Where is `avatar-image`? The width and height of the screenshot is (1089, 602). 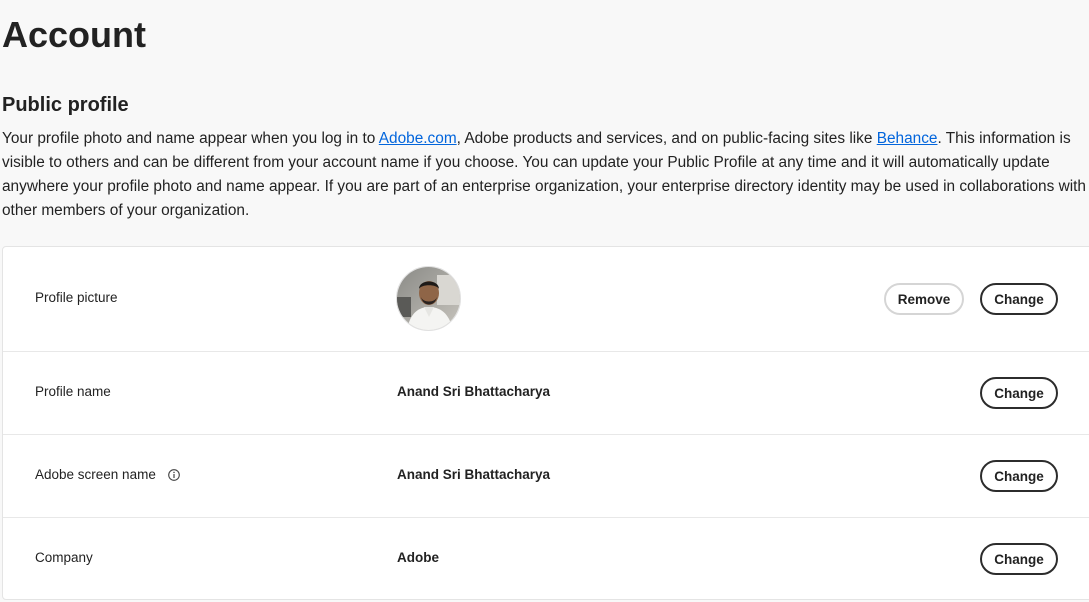
avatar-image is located at coordinates (428, 298).